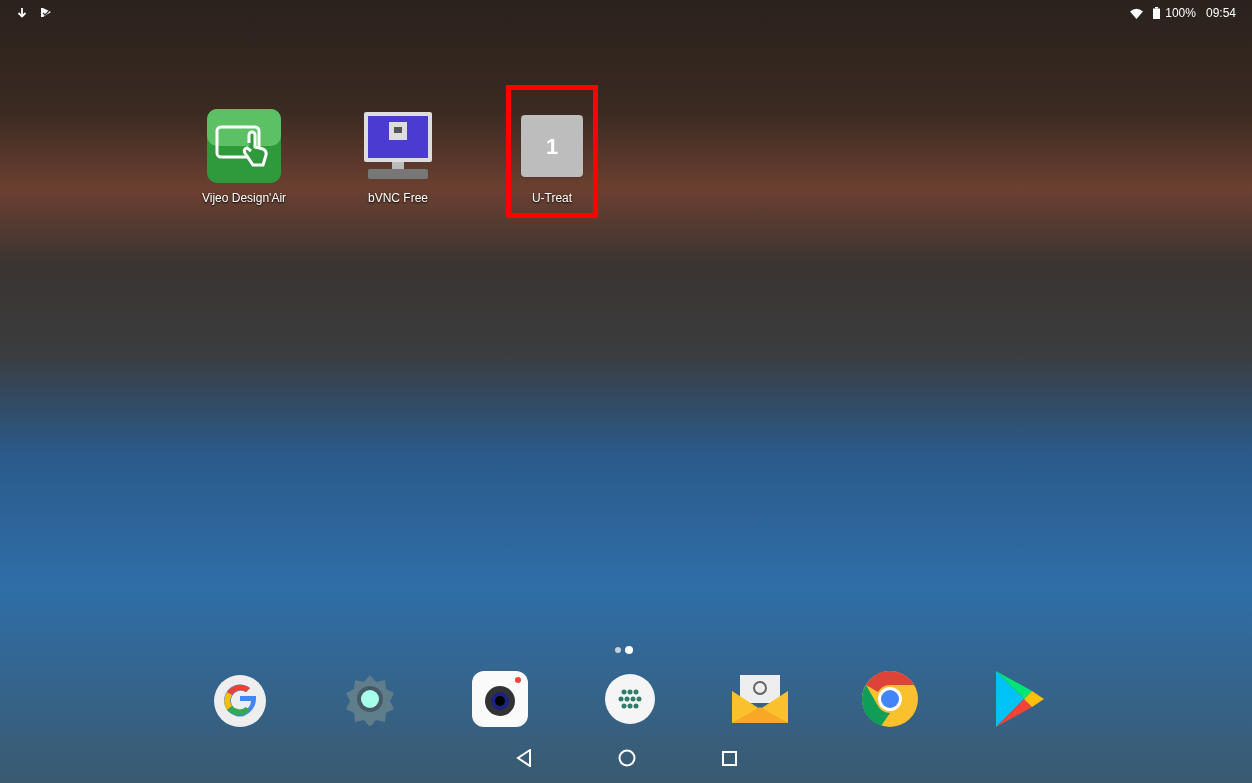 This screenshot has width=1252, height=783. Describe the element at coordinates (1220, 13) in the screenshot. I see `clock-time: 09:54` at that location.